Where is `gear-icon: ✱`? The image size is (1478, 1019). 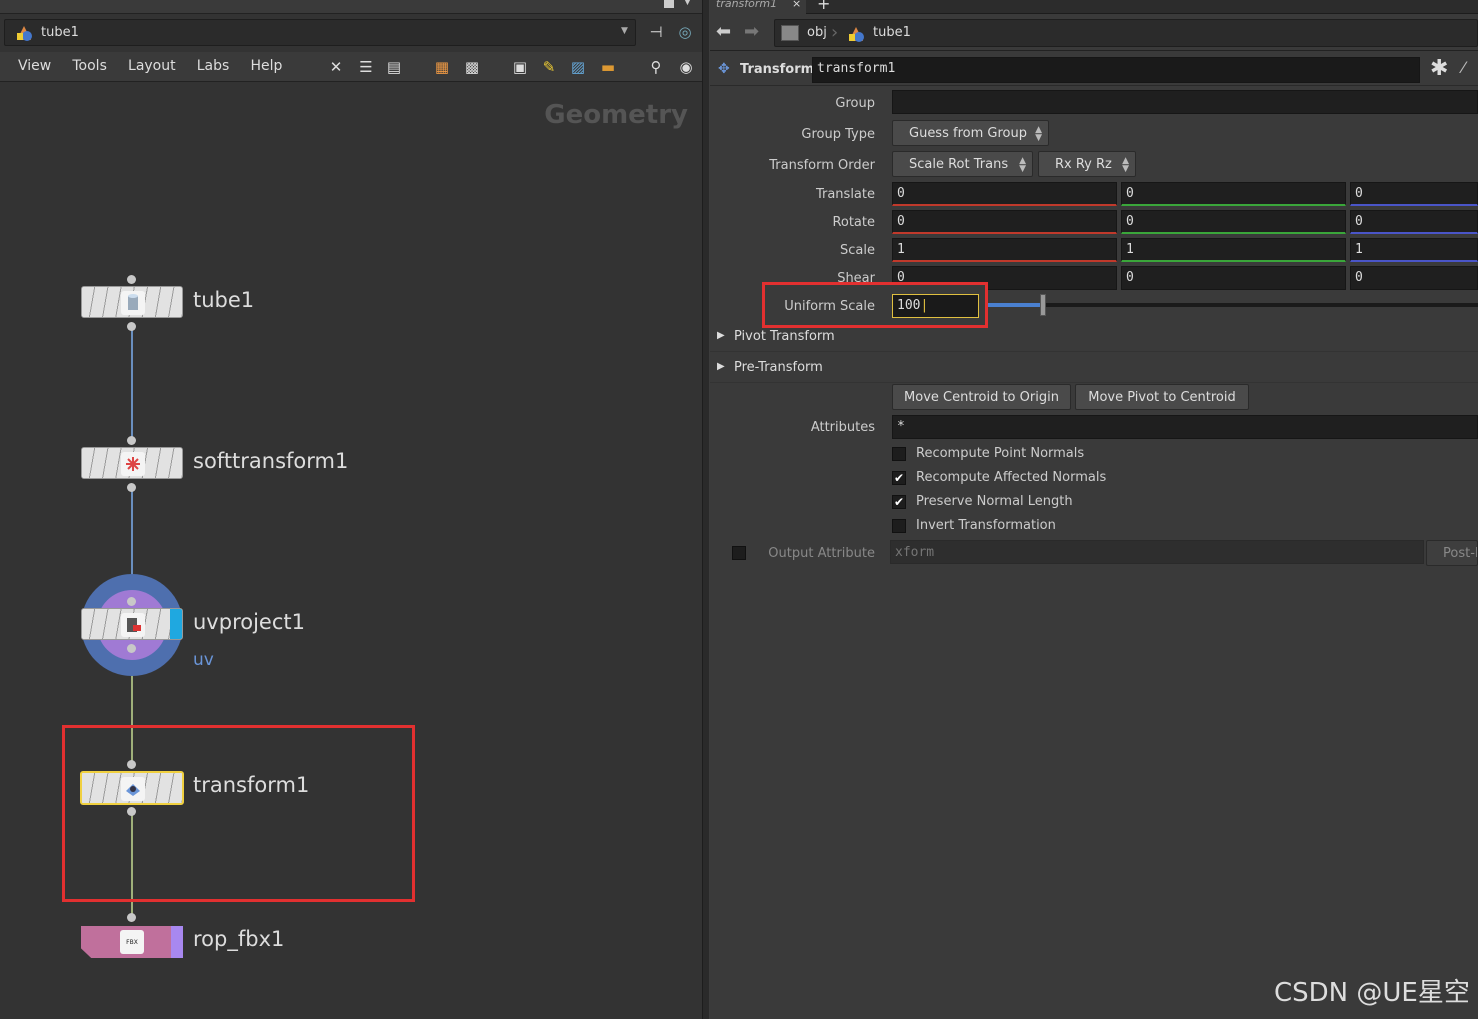
gear-icon: ✱ is located at coordinates (1439, 68).